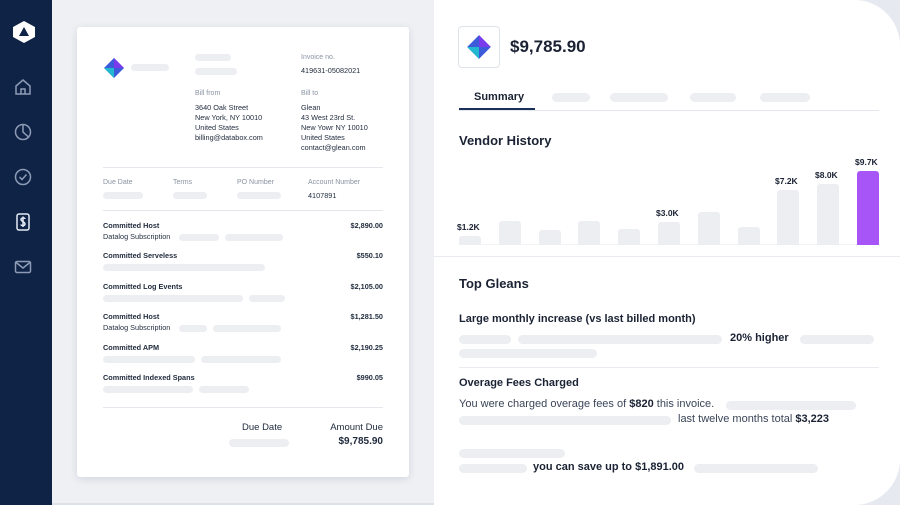  I want to click on bill-to-line: 43 West 23rd St., so click(328, 117).